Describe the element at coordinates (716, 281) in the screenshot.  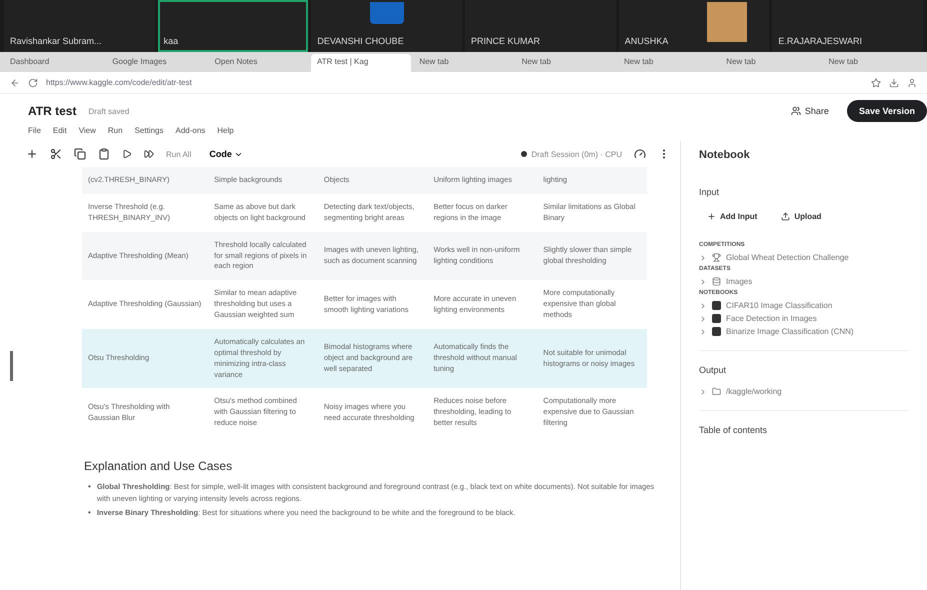
I see `database-icon` at that location.